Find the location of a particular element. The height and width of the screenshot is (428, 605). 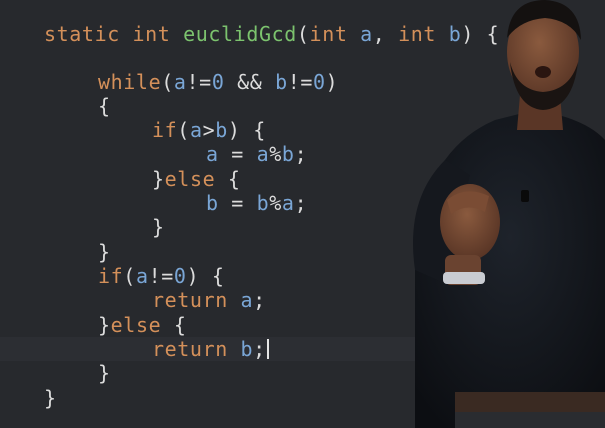

code-token: ) is located at coordinates (332, 82).